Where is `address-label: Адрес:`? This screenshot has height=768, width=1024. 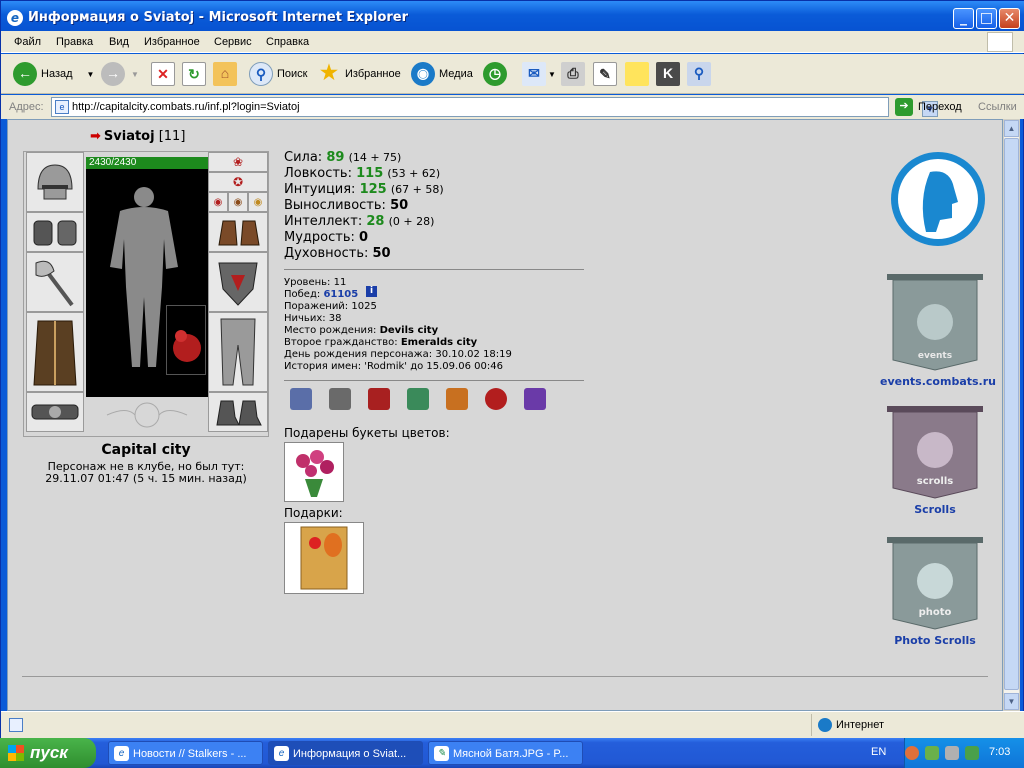
address-label: Адрес: is located at coordinates (26, 107).